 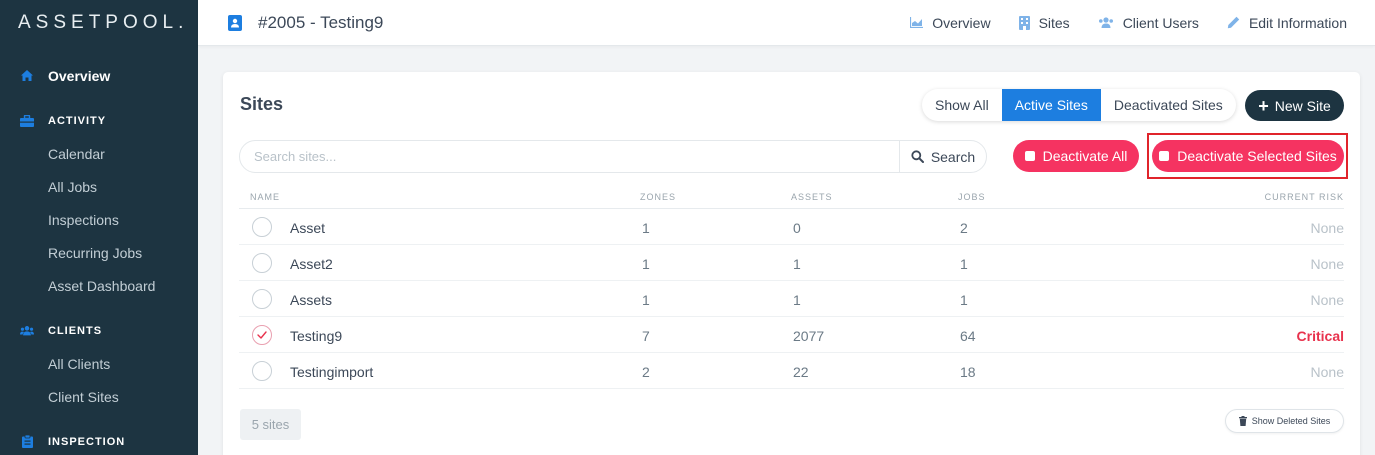 What do you see at coordinates (331, 372) in the screenshot?
I see `site-name: Testingimport` at bounding box center [331, 372].